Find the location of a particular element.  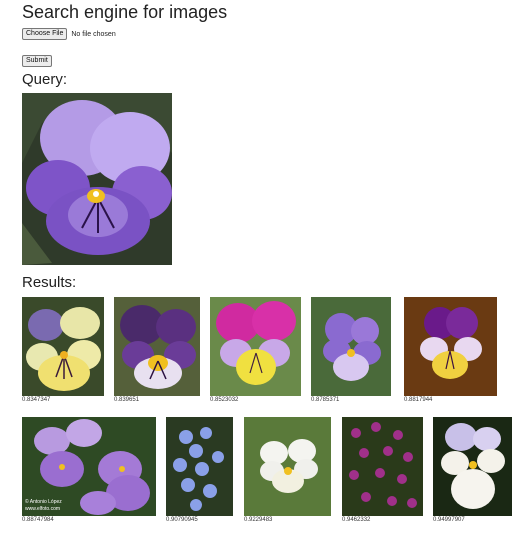

result-score: 0.9462332 is located at coordinates (356, 520).